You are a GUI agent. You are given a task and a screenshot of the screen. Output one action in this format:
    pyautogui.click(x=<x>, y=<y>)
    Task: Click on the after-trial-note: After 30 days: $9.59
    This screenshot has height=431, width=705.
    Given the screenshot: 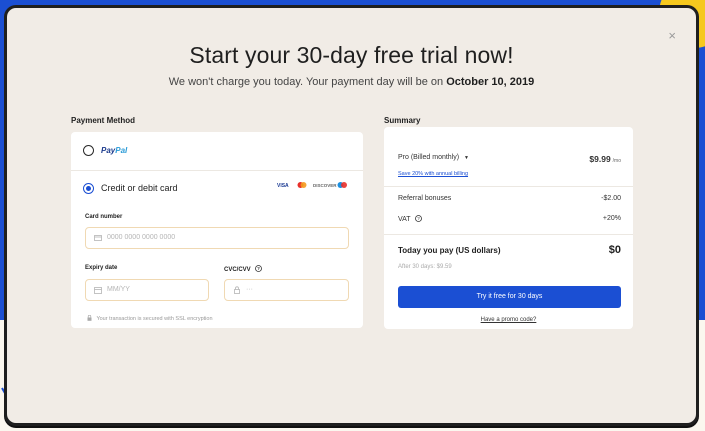 What is the action you would take?
    pyautogui.click(x=425, y=267)
    